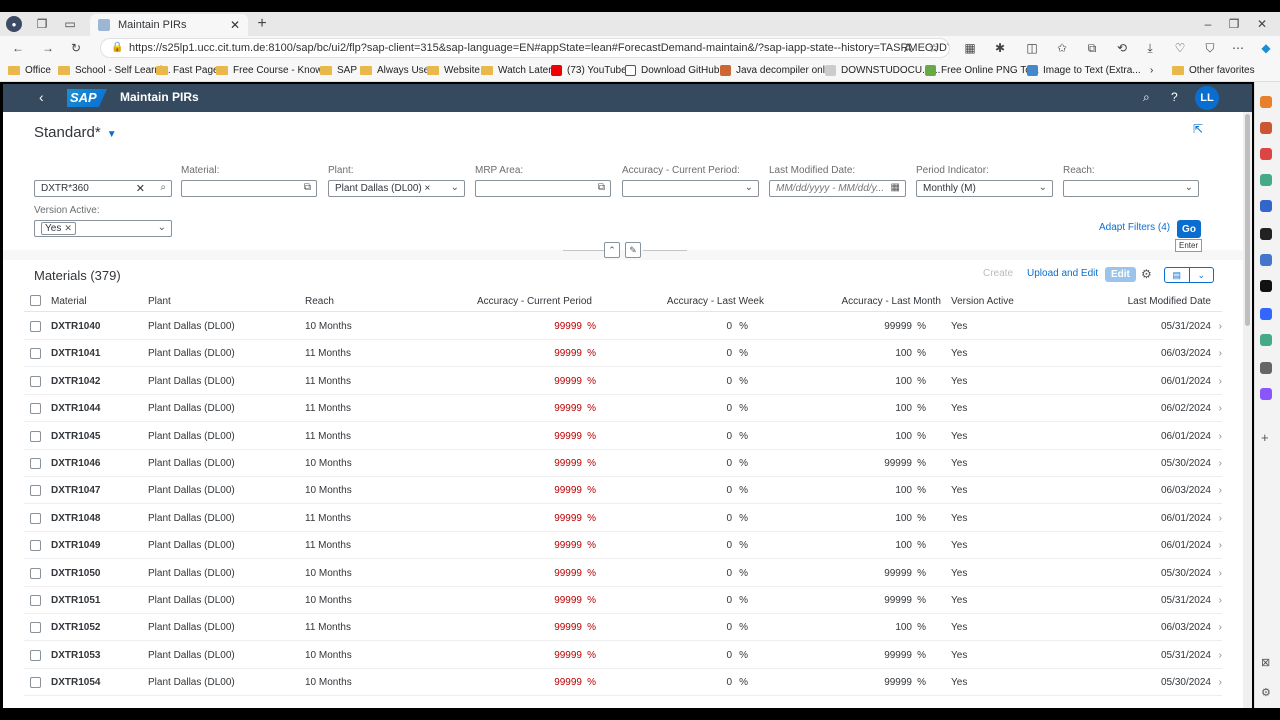 The height and width of the screenshot is (720, 1280). What do you see at coordinates (516, 70) in the screenshot?
I see `bookmark-watch-later: Watch Later` at bounding box center [516, 70].